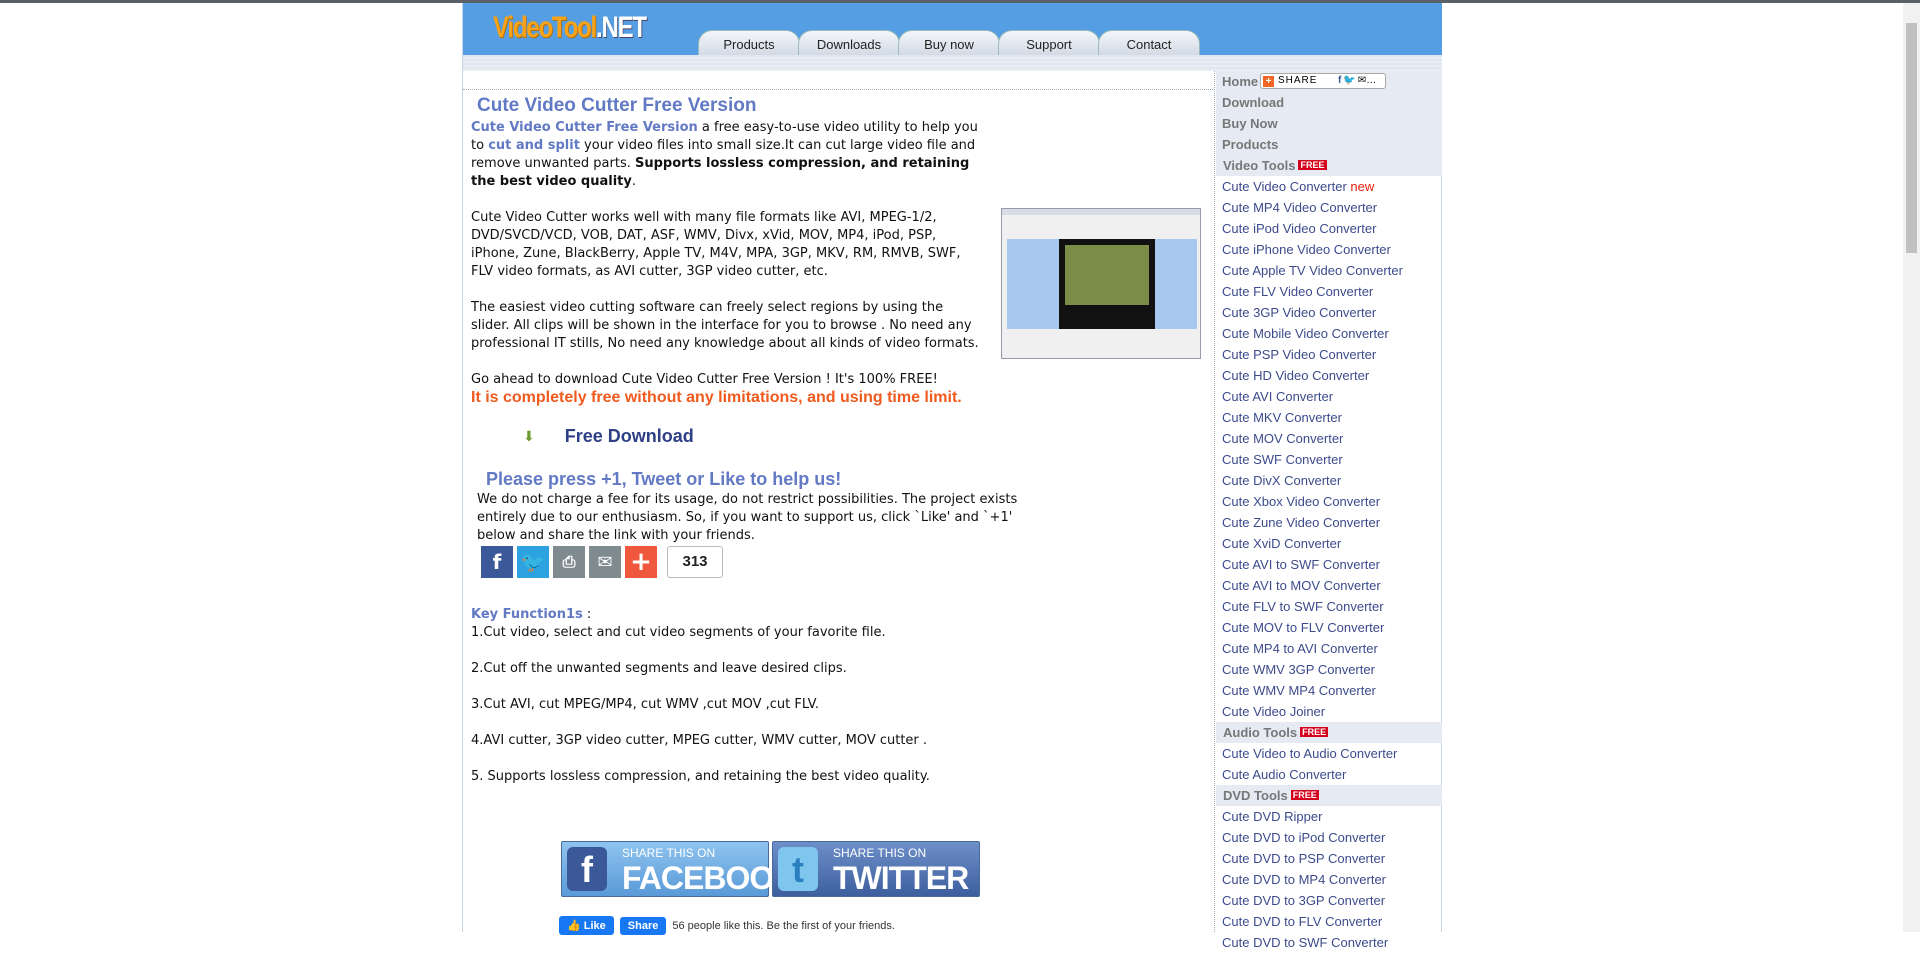 This screenshot has height=953, width=1920. Describe the element at coordinates (849, 43) in the screenshot. I see `tab-downloads: Downloads` at that location.